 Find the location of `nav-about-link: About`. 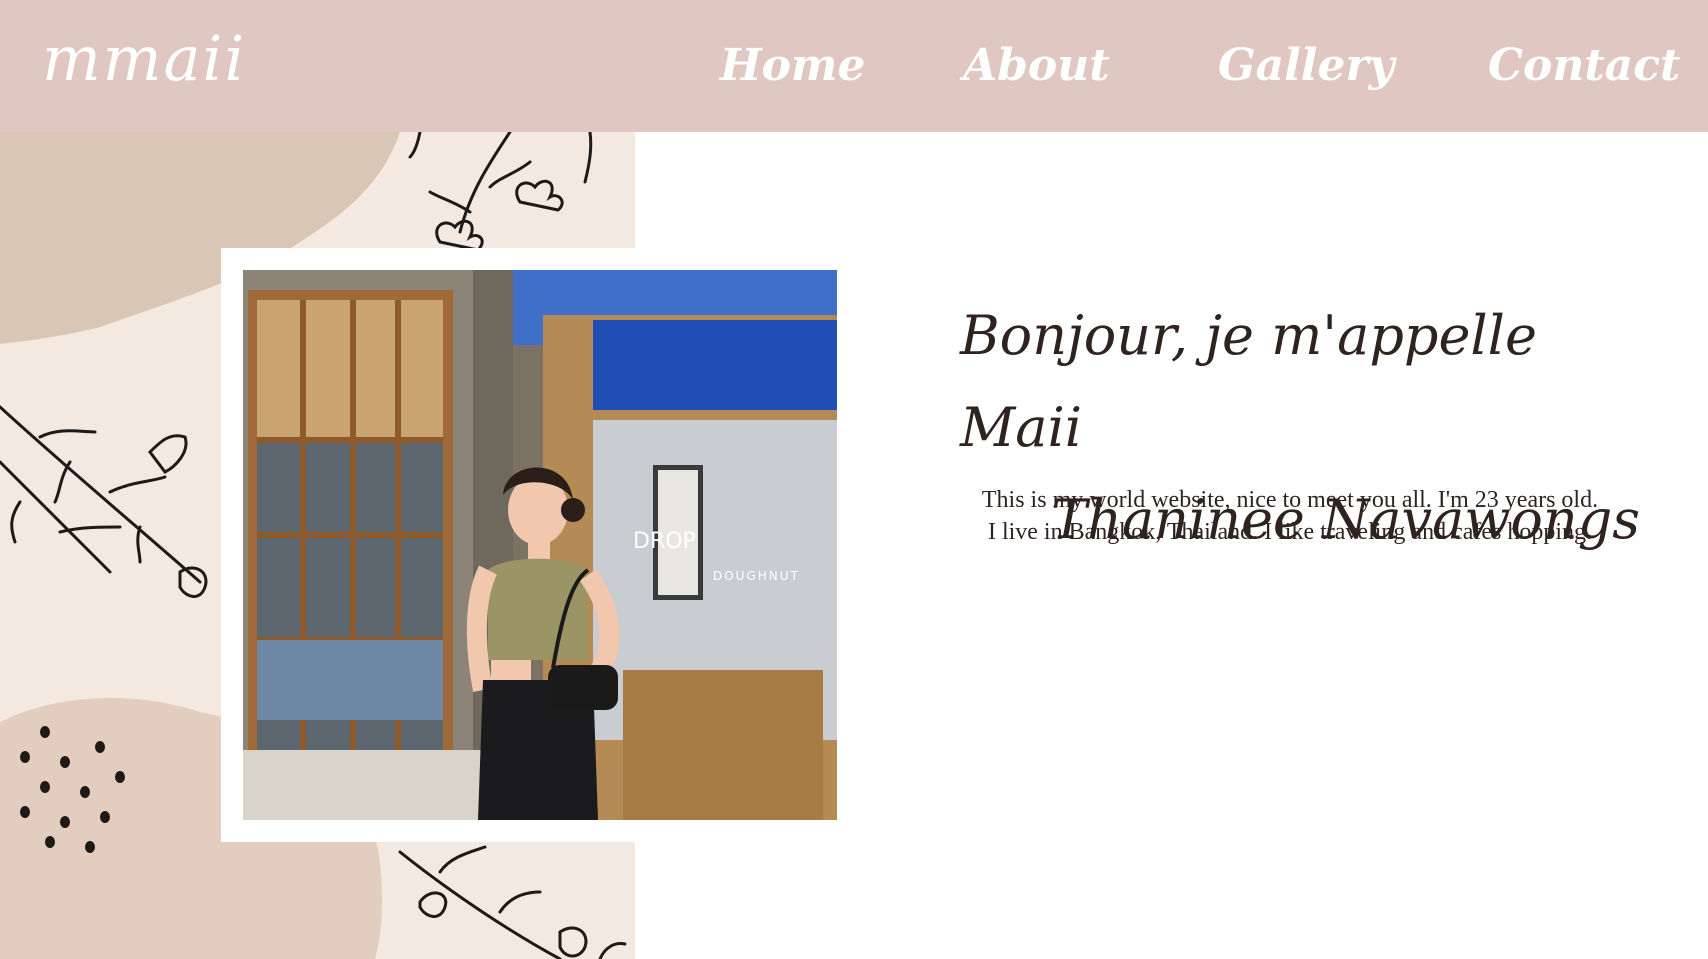

nav-about-link: About is located at coordinates (1036, 65).